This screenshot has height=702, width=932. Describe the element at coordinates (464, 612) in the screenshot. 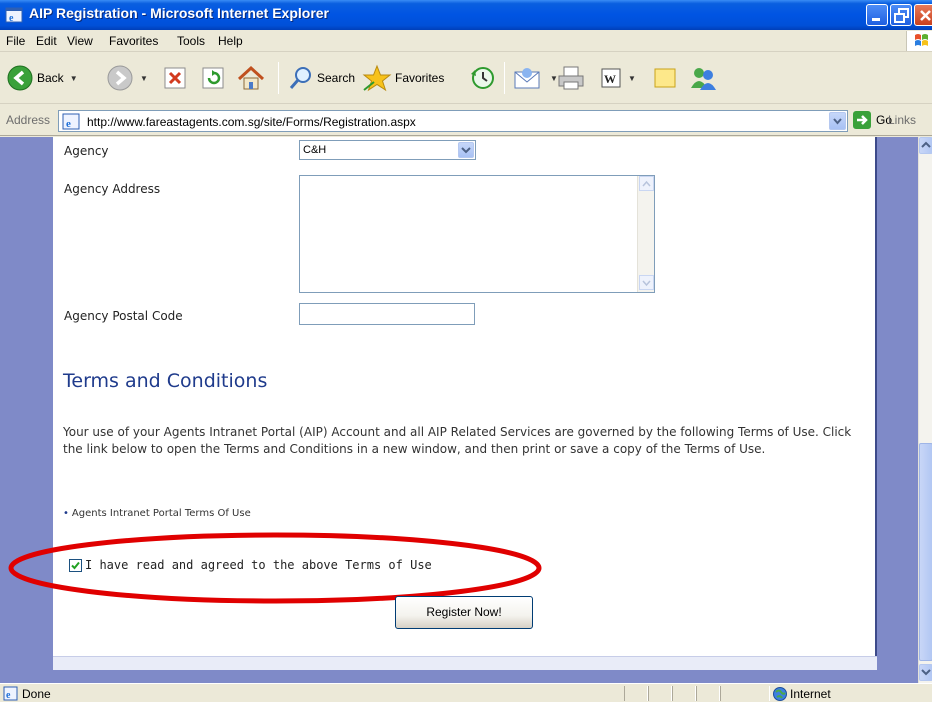

I see `register-now-button: Register Now!` at that location.